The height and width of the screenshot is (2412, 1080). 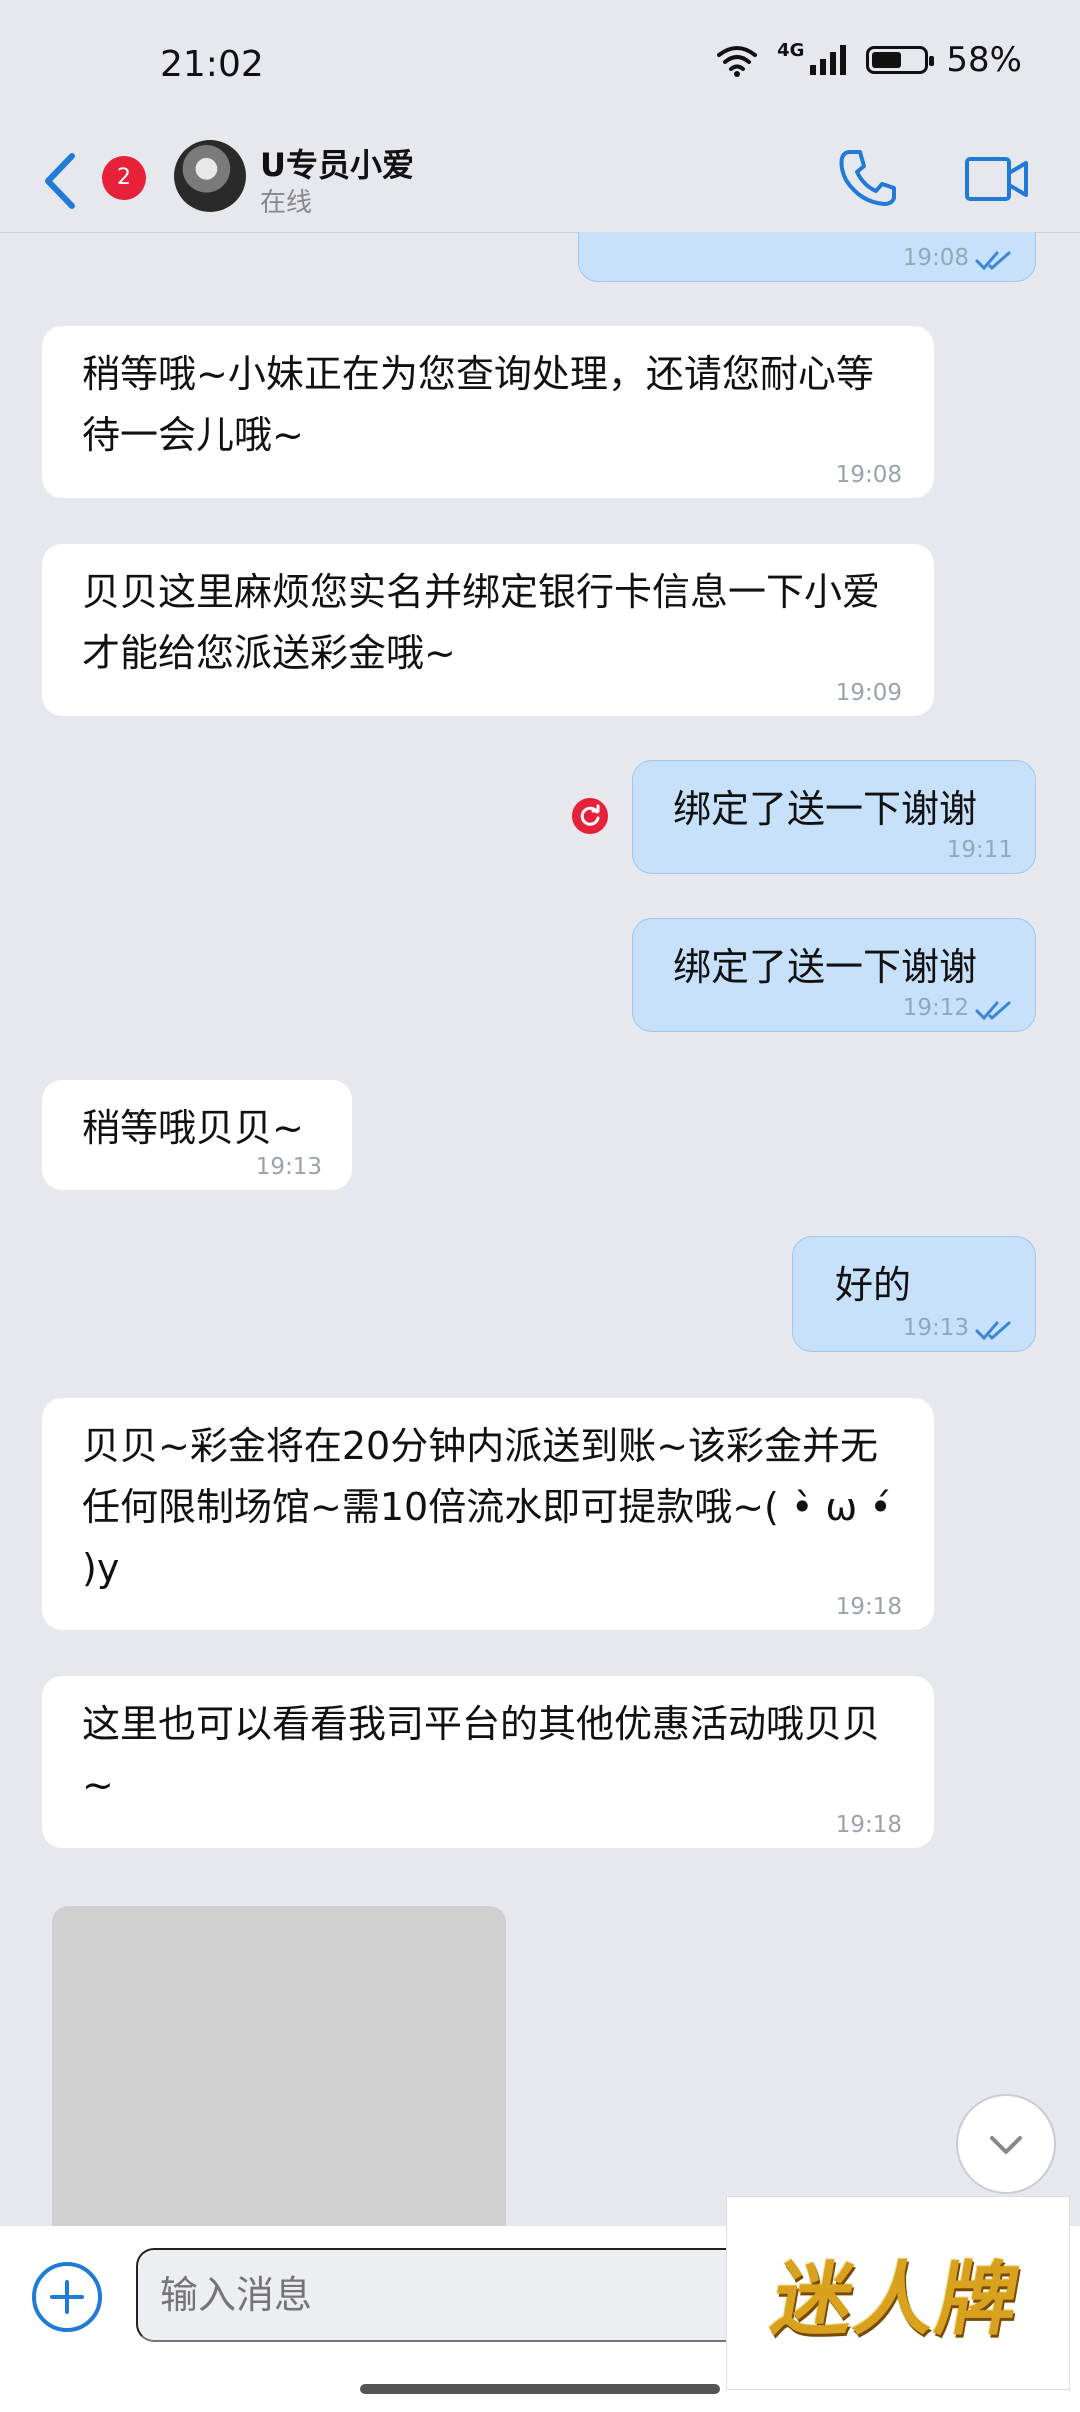 What do you see at coordinates (590, 816) in the screenshot?
I see `resend-failed-icon` at bounding box center [590, 816].